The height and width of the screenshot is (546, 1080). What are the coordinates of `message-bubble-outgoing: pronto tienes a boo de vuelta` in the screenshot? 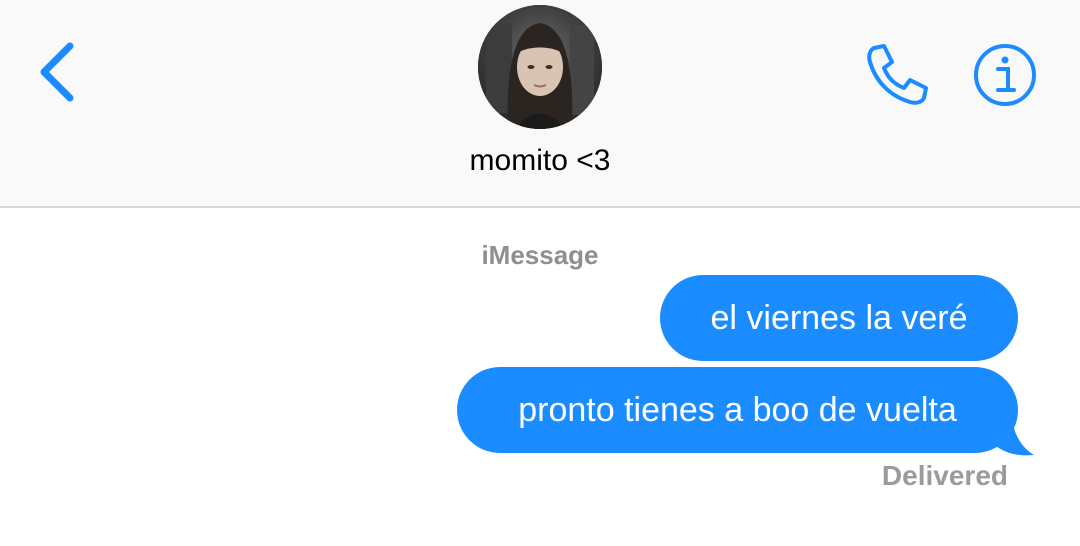 It's located at (737, 410).